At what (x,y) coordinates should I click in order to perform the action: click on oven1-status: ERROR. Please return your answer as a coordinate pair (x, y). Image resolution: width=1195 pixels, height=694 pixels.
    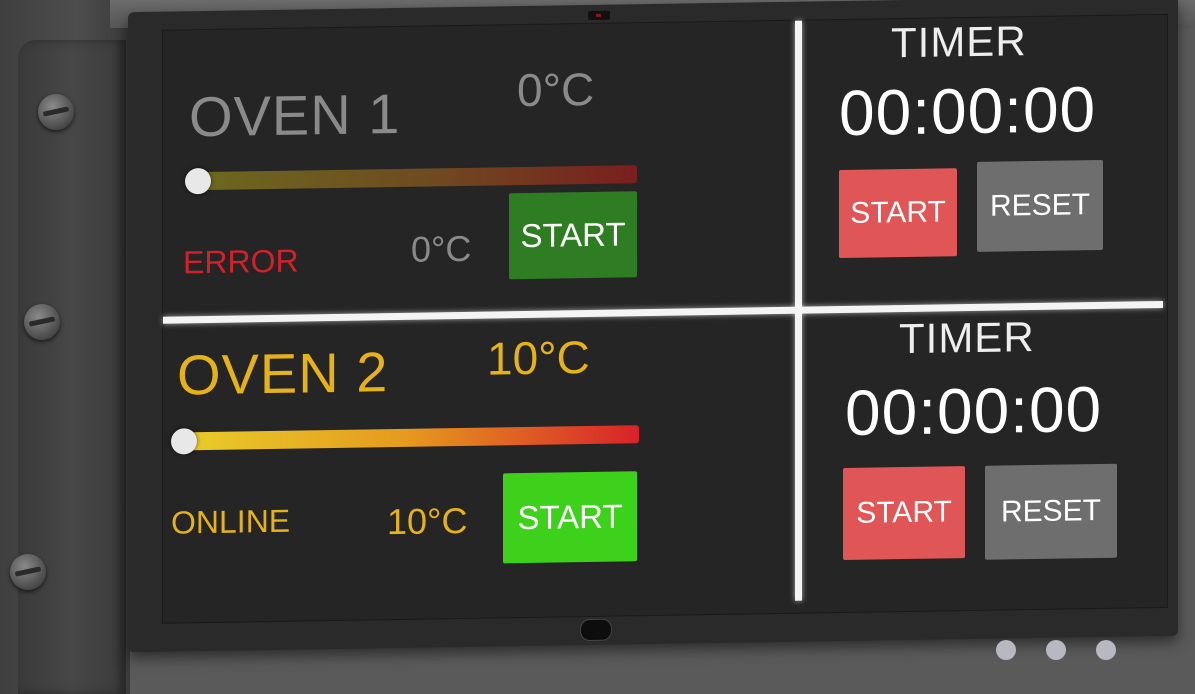
    Looking at the image, I should click on (241, 261).